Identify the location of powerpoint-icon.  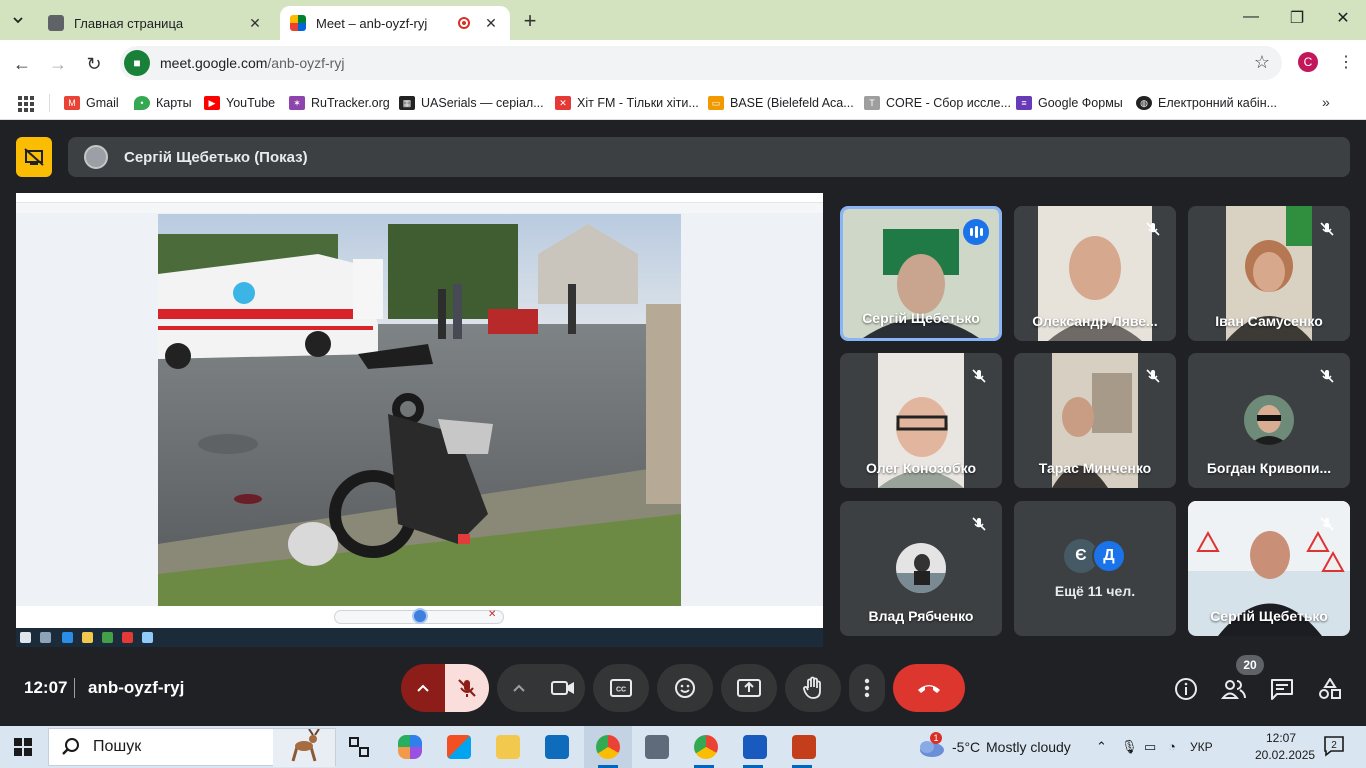
(804, 747).